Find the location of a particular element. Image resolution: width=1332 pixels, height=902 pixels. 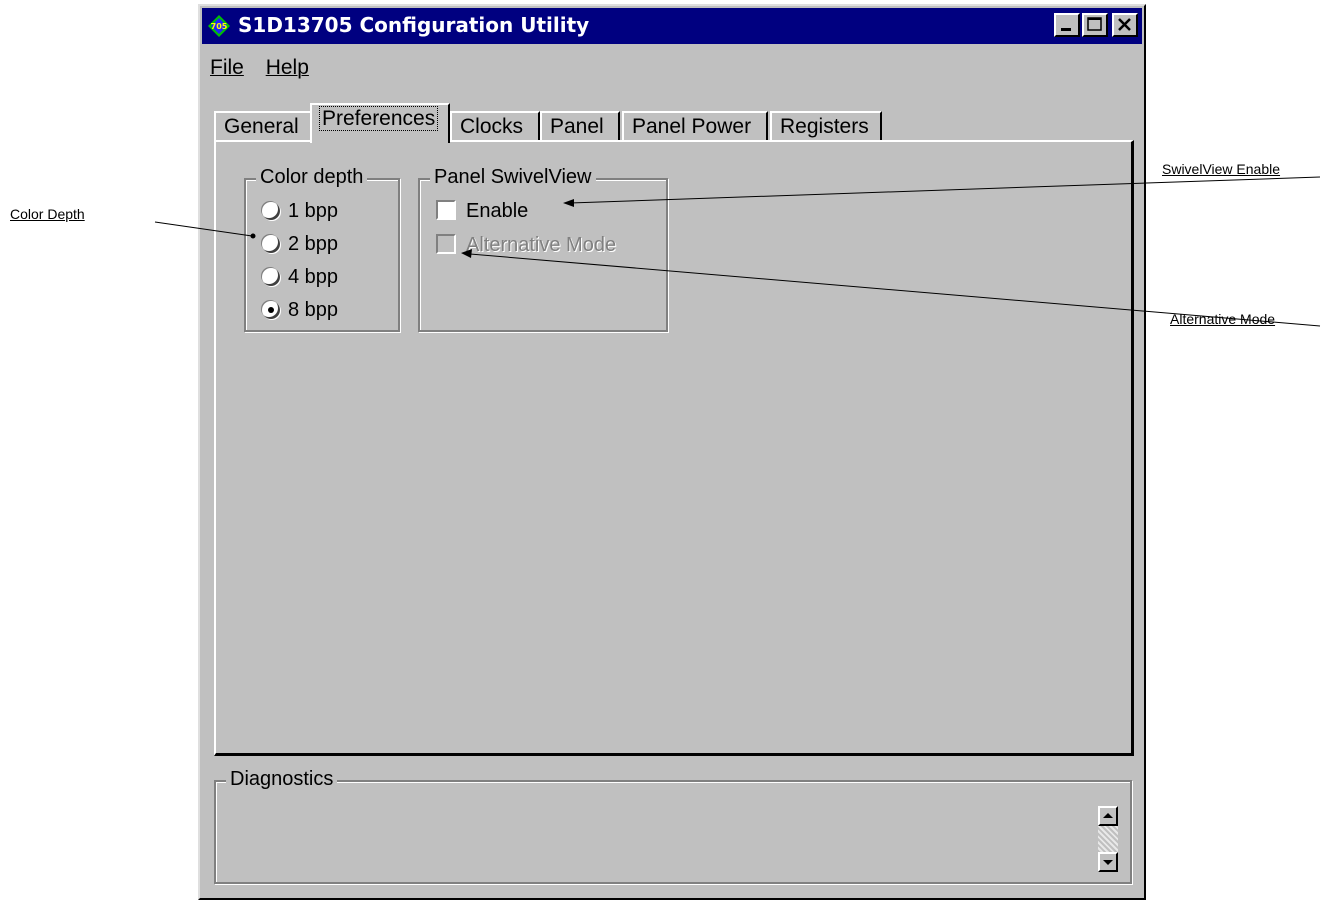

alternative-mode-checkbox: Alternative Mode is located at coordinates (526, 245).